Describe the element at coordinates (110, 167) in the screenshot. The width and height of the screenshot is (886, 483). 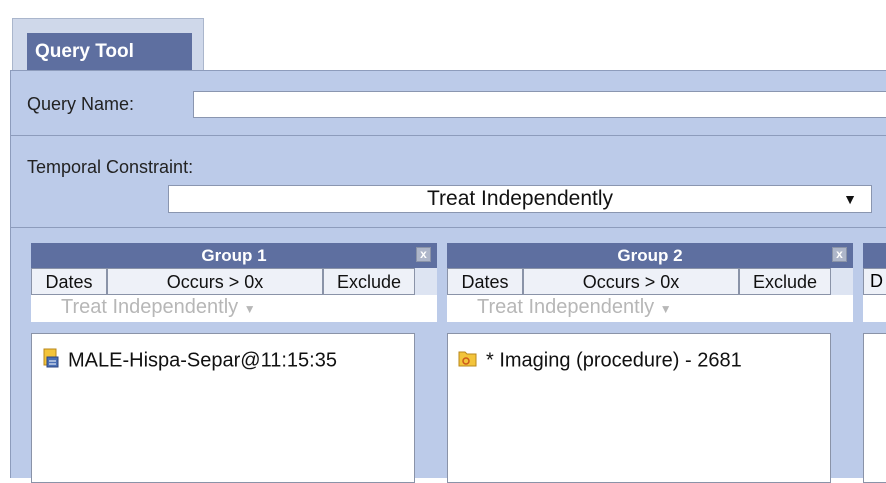
I see `temporal-constraint-label: Temporal Constraint:` at that location.